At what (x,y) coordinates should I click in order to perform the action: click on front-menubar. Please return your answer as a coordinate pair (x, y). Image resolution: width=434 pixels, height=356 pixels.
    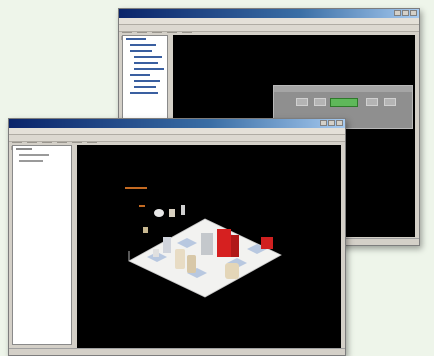
    Looking at the image, I should click on (177, 135).